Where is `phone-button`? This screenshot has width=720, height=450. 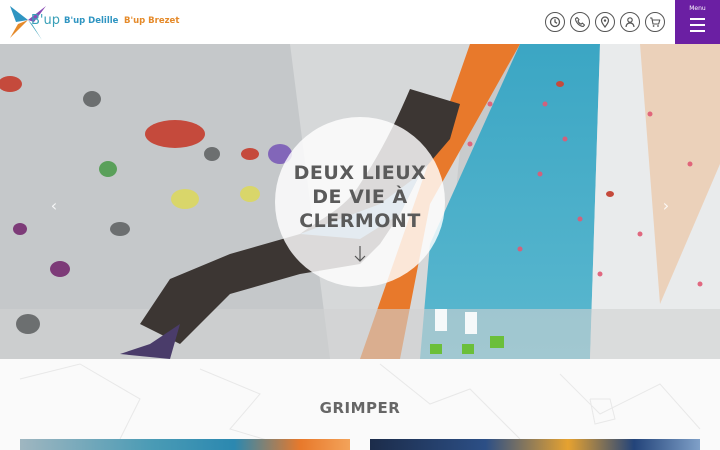 phone-button is located at coordinates (580, 22).